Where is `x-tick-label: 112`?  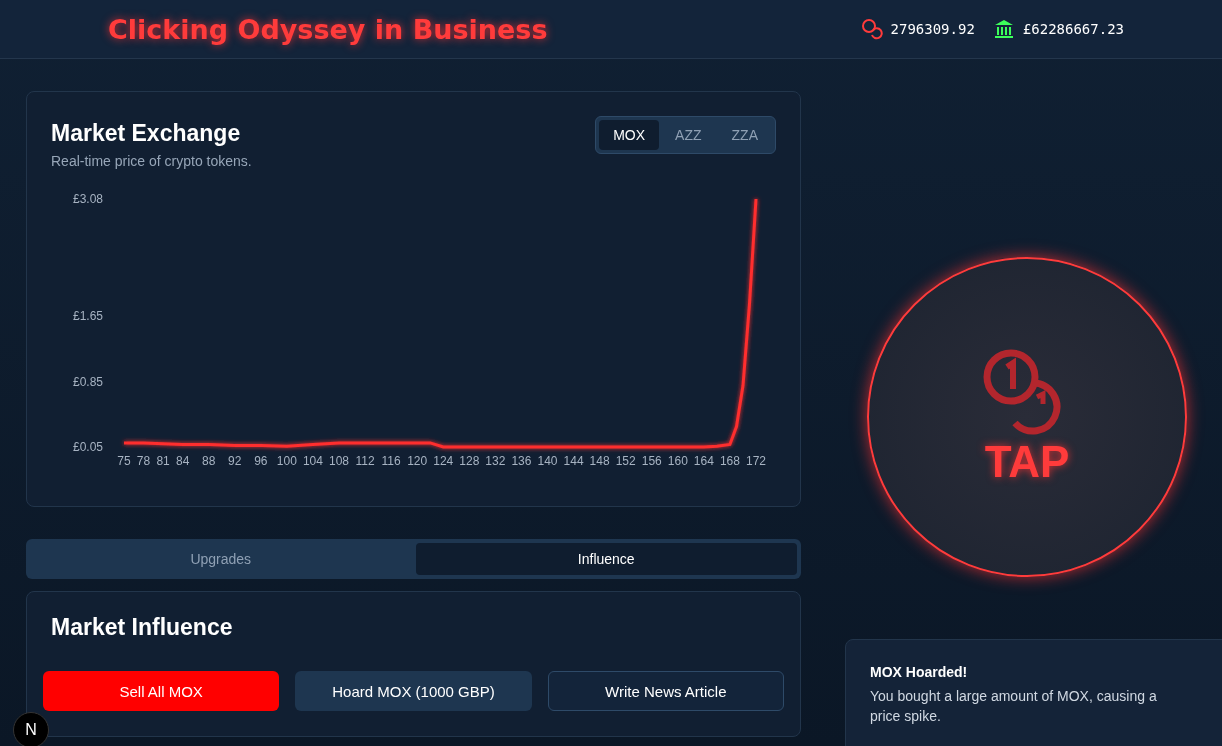
x-tick-label: 112 is located at coordinates (365, 461).